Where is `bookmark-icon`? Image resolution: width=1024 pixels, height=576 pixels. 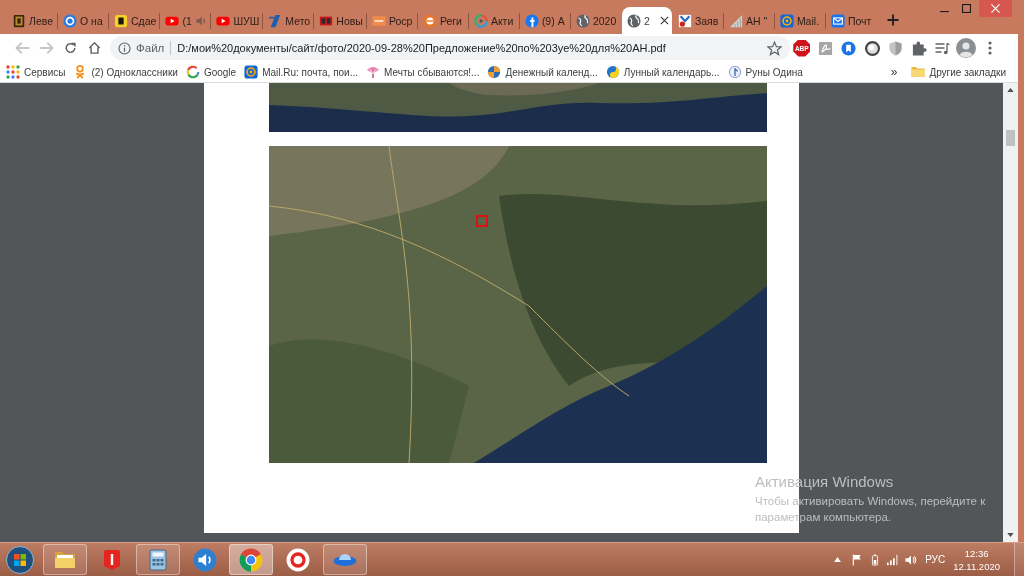 bookmark-icon is located at coordinates (849, 48).